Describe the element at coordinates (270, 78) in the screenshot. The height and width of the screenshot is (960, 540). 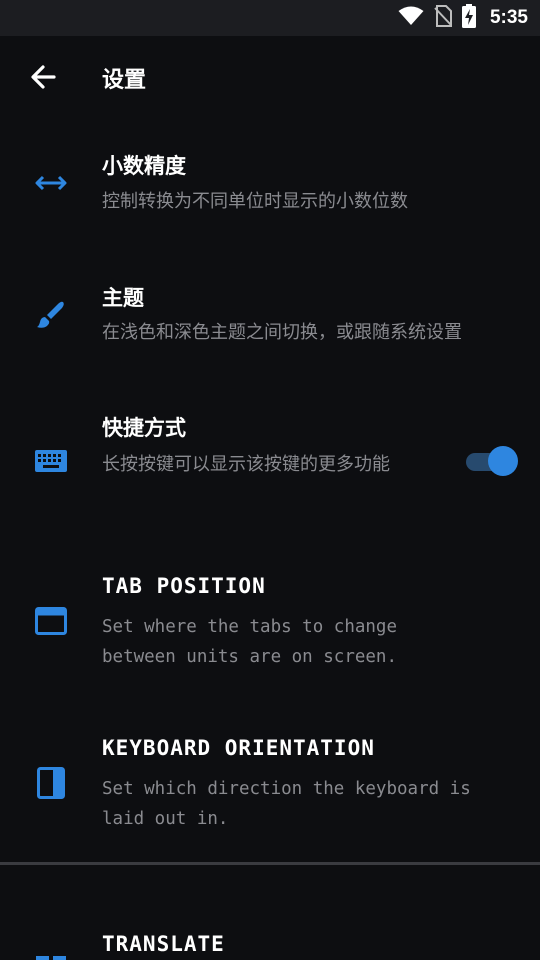
I see `app-bar: 设置` at that location.